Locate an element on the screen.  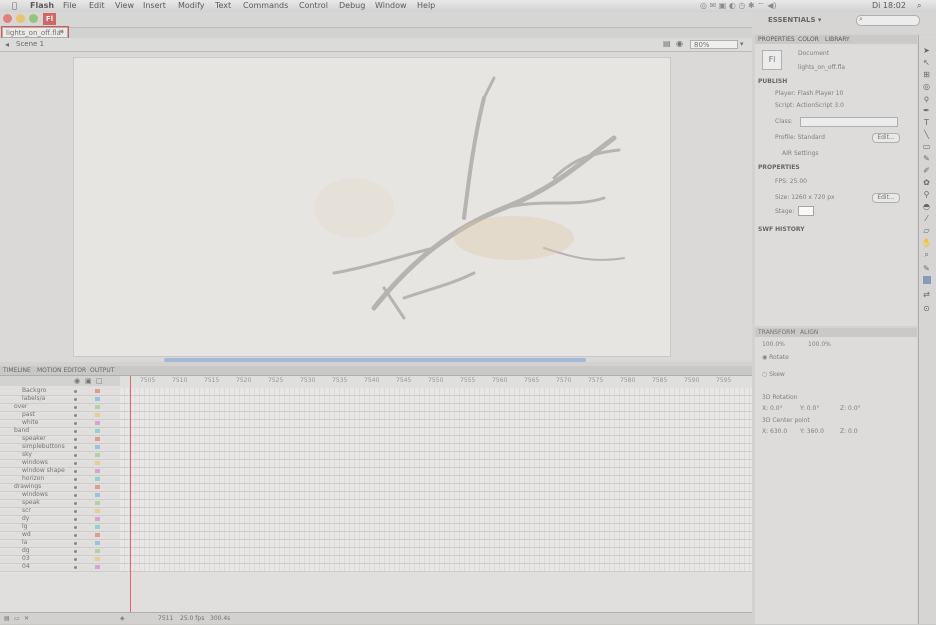
menu-edit: Edit is located at coordinates (97, 5).